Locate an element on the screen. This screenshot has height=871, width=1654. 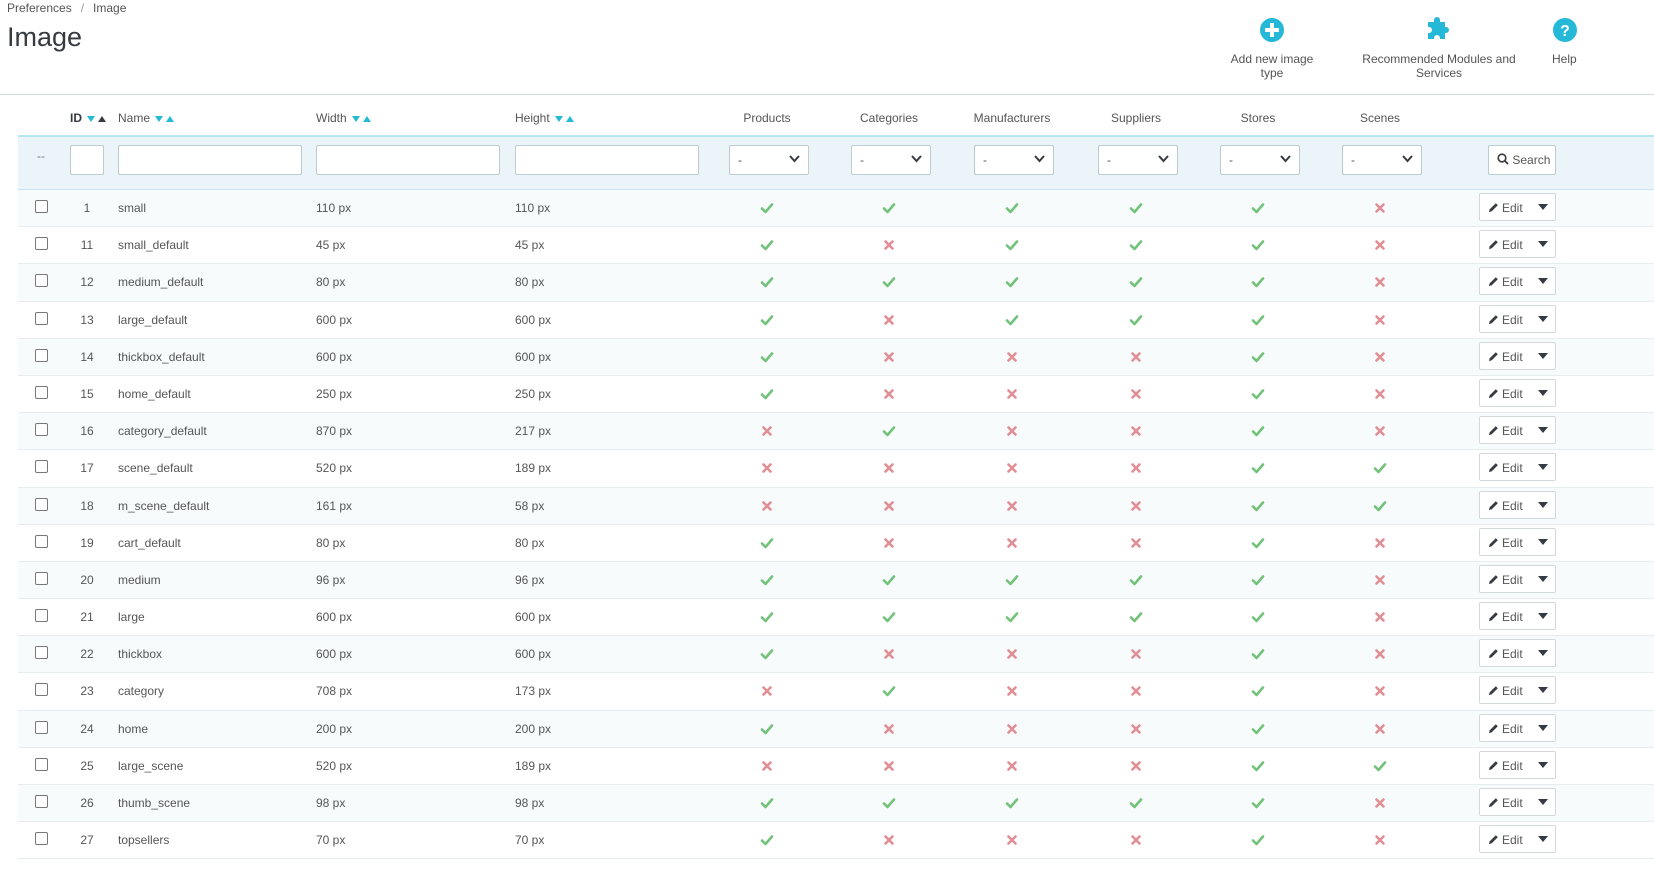
help-button: ? Help is located at coordinates (1603, 41).